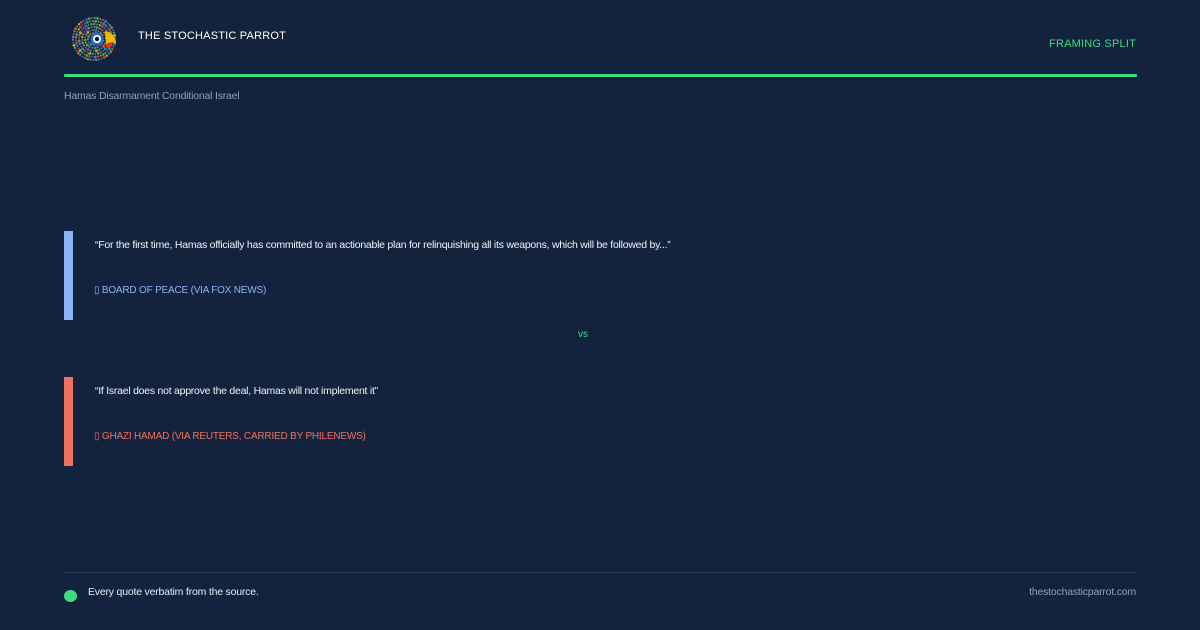 The image size is (1200, 630). I want to click on brand-name: THE STOCHASTIC PARROT, so click(212, 36).